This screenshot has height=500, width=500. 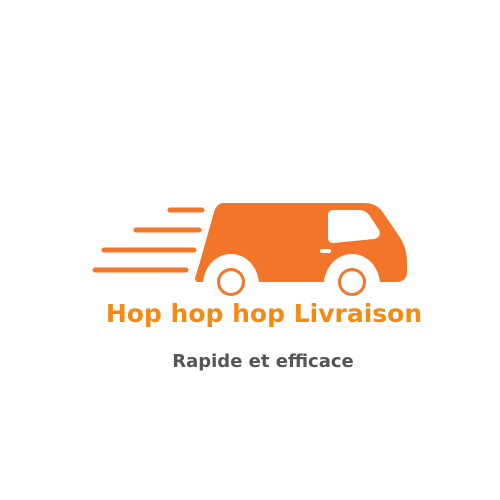 What do you see at coordinates (325, 251) in the screenshot?
I see `door-handle` at bounding box center [325, 251].